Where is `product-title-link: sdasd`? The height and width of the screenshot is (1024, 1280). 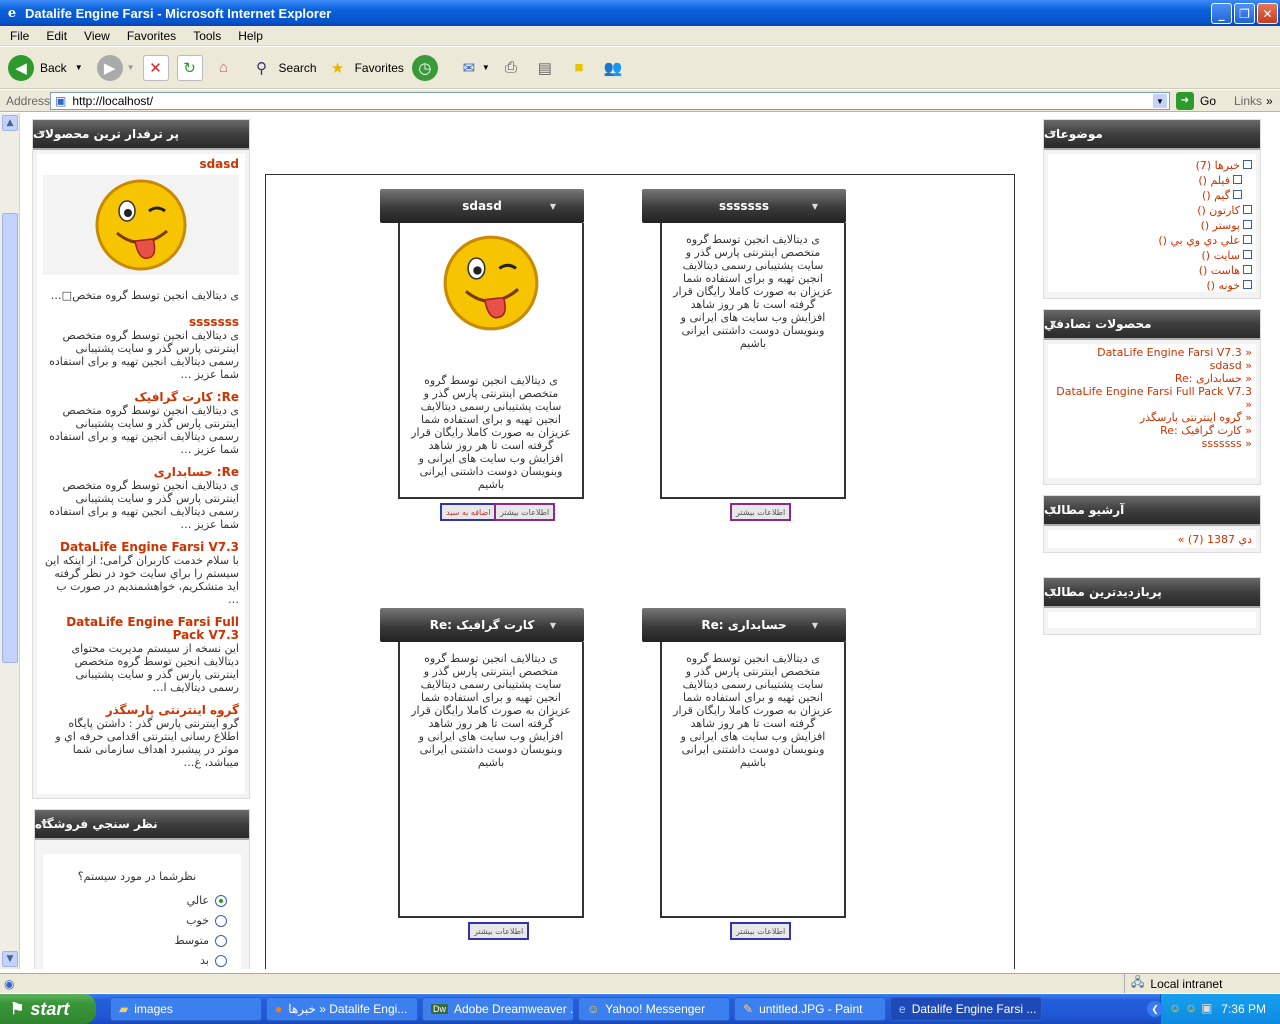
product-title-link: sdasd is located at coordinates (141, 164).